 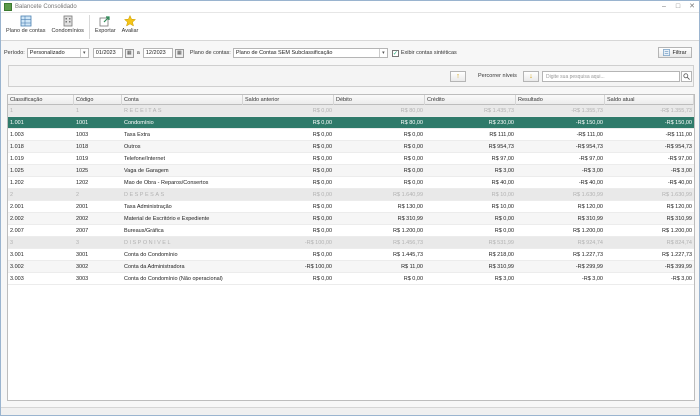 I want to click on cell-cls: 1, so click(x=12, y=110).